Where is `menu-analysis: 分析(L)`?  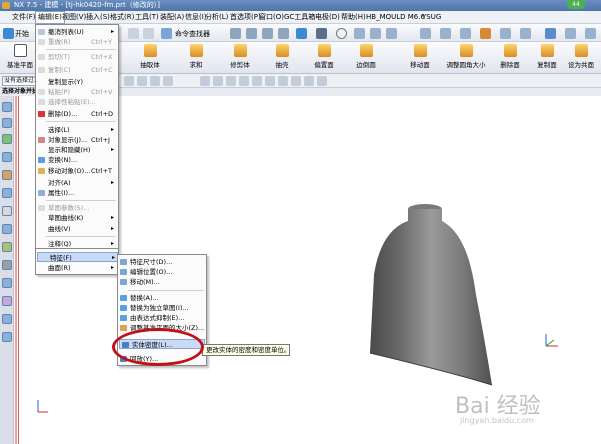 menu-analysis: 分析(L) is located at coordinates (216, 17).